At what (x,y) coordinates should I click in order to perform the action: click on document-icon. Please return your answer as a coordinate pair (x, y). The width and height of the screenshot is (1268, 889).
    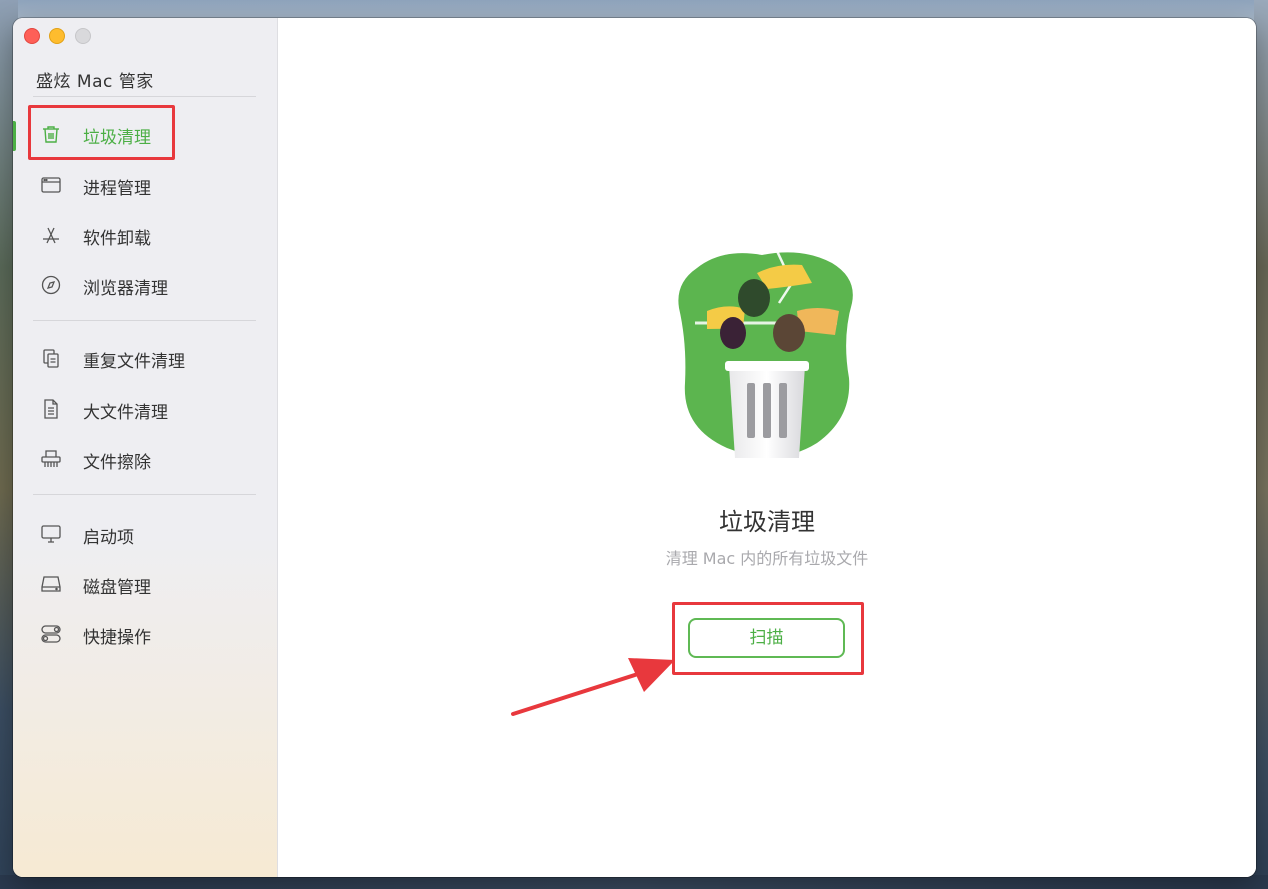
    Looking at the image, I should click on (51, 409).